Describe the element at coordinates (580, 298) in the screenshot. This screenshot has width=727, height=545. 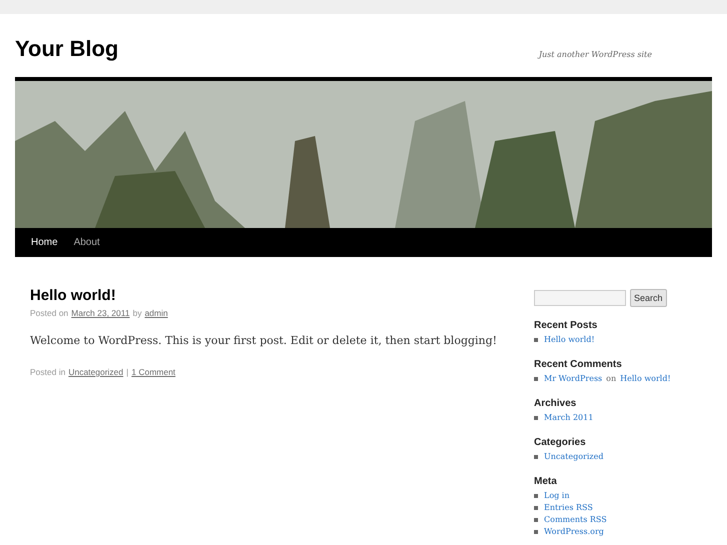
I see `search-field` at that location.